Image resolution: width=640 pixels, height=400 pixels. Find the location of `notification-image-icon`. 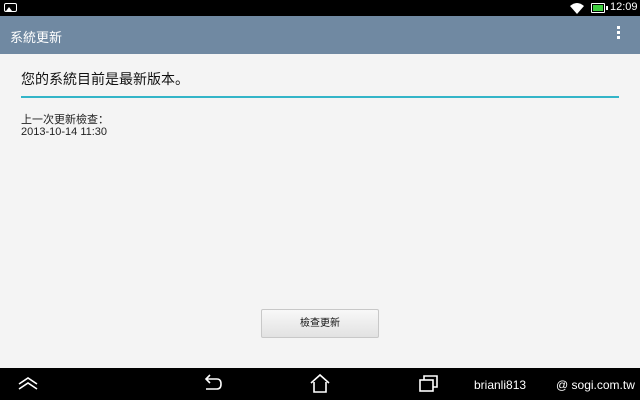

notification-image-icon is located at coordinates (10, 7).